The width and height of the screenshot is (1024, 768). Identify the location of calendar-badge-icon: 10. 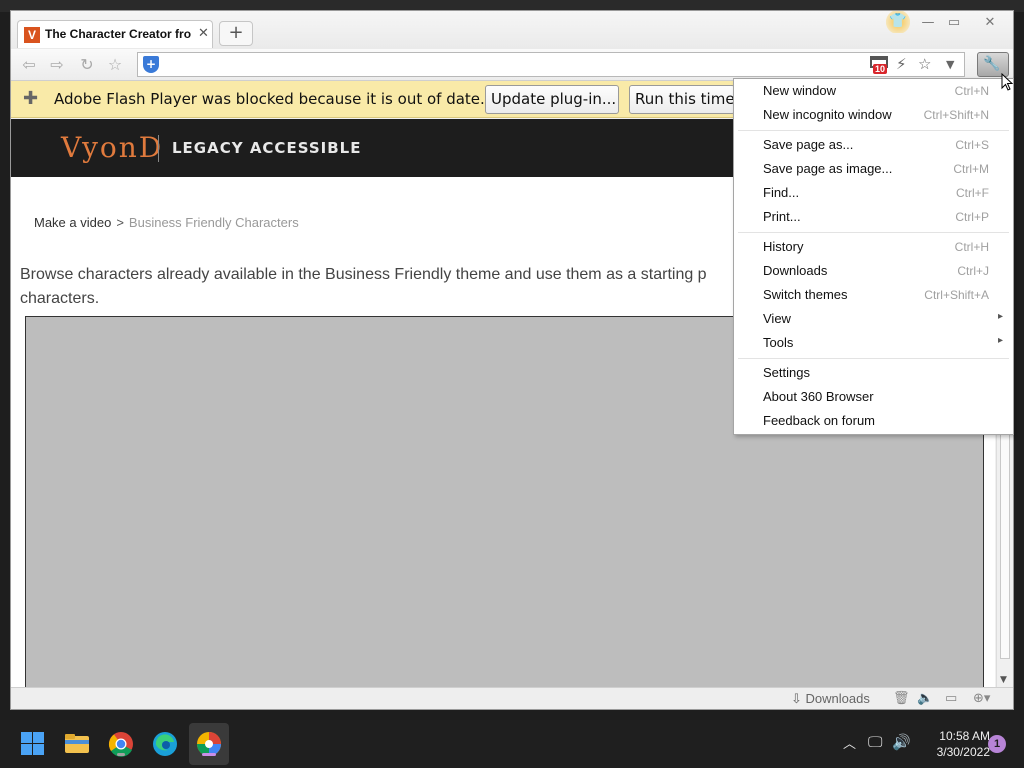
(880, 65).